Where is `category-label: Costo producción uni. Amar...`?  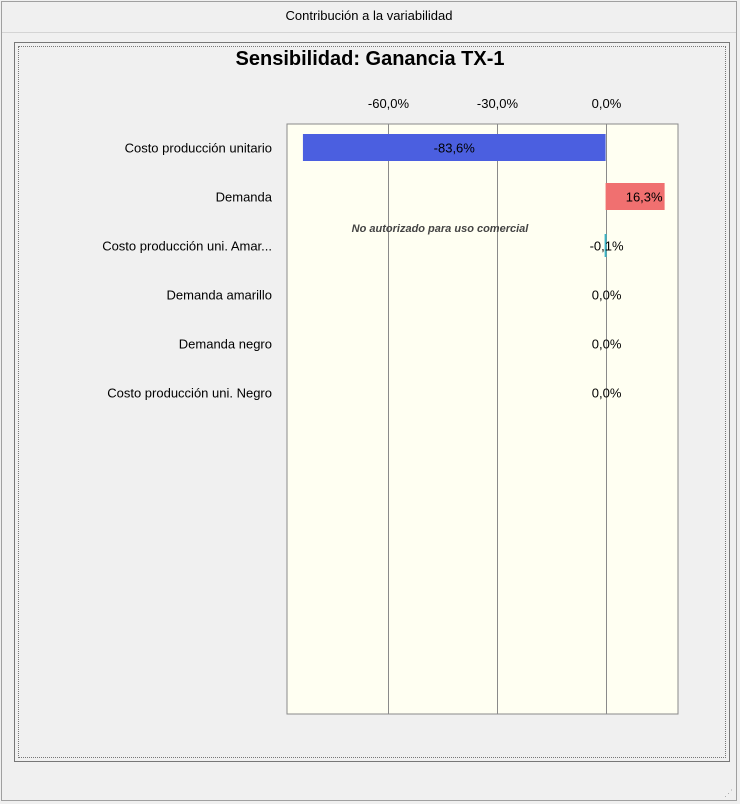 category-label: Costo producción uni. Amar... is located at coordinates (187, 246).